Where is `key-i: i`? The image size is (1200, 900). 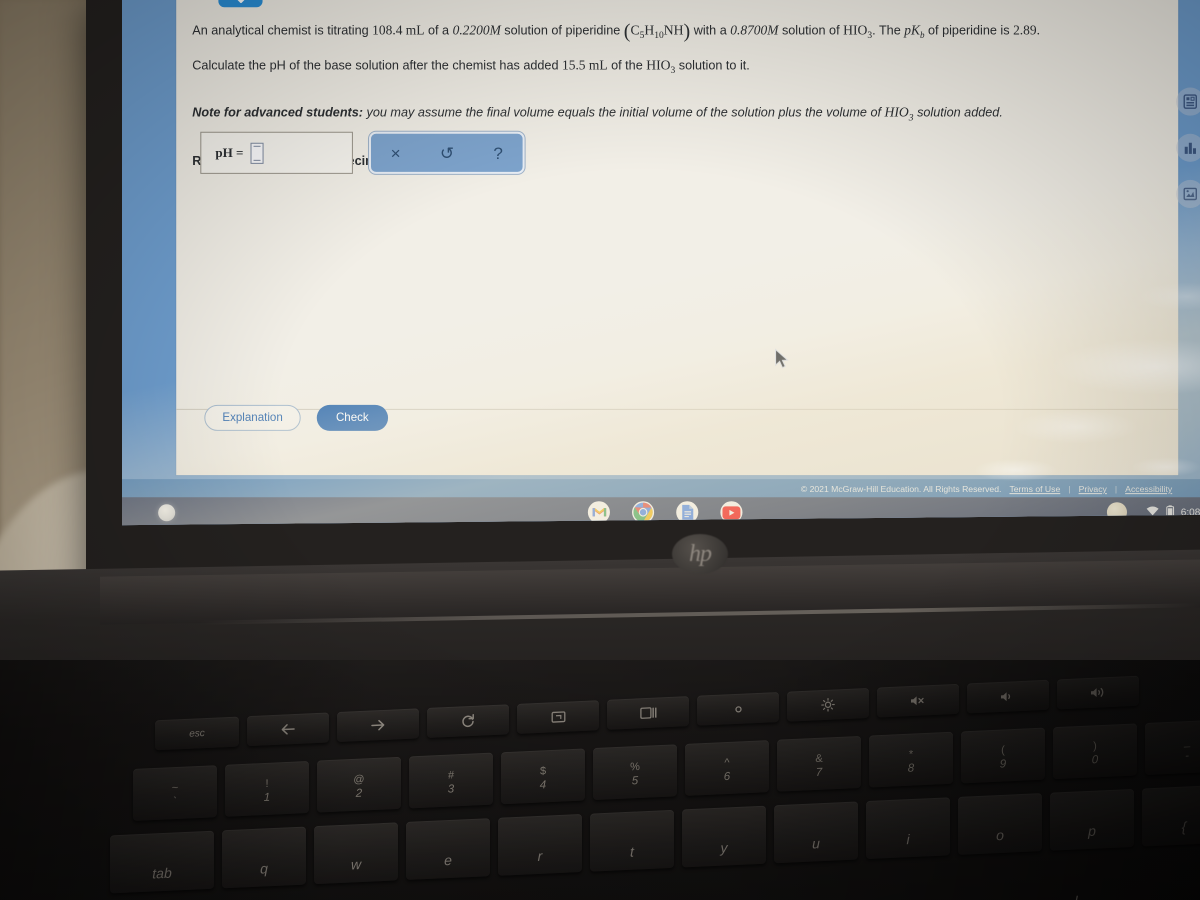
key-i: i is located at coordinates (908, 828).